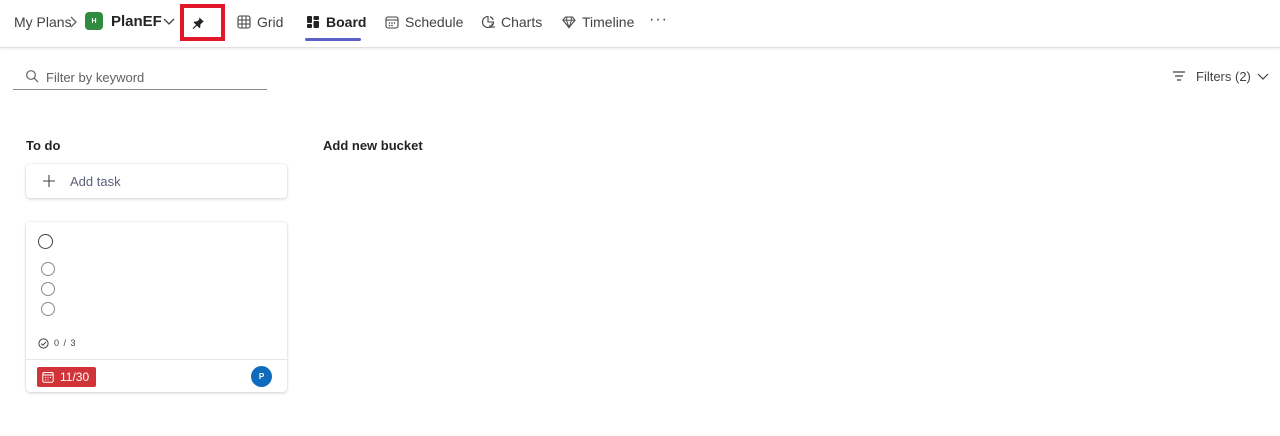 The image size is (1280, 436). I want to click on tab-grid: Grid, so click(260, 22).